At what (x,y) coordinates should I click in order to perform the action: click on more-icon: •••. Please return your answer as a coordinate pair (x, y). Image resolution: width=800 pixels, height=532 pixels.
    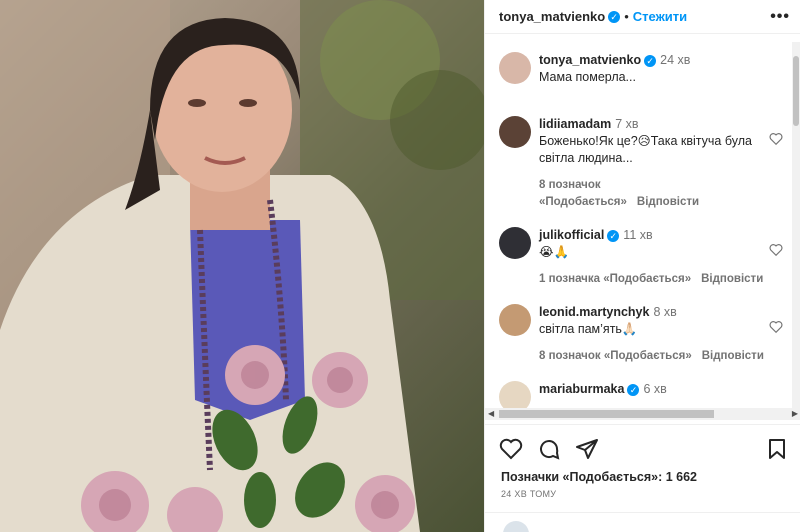
    Looking at the image, I should click on (780, 17).